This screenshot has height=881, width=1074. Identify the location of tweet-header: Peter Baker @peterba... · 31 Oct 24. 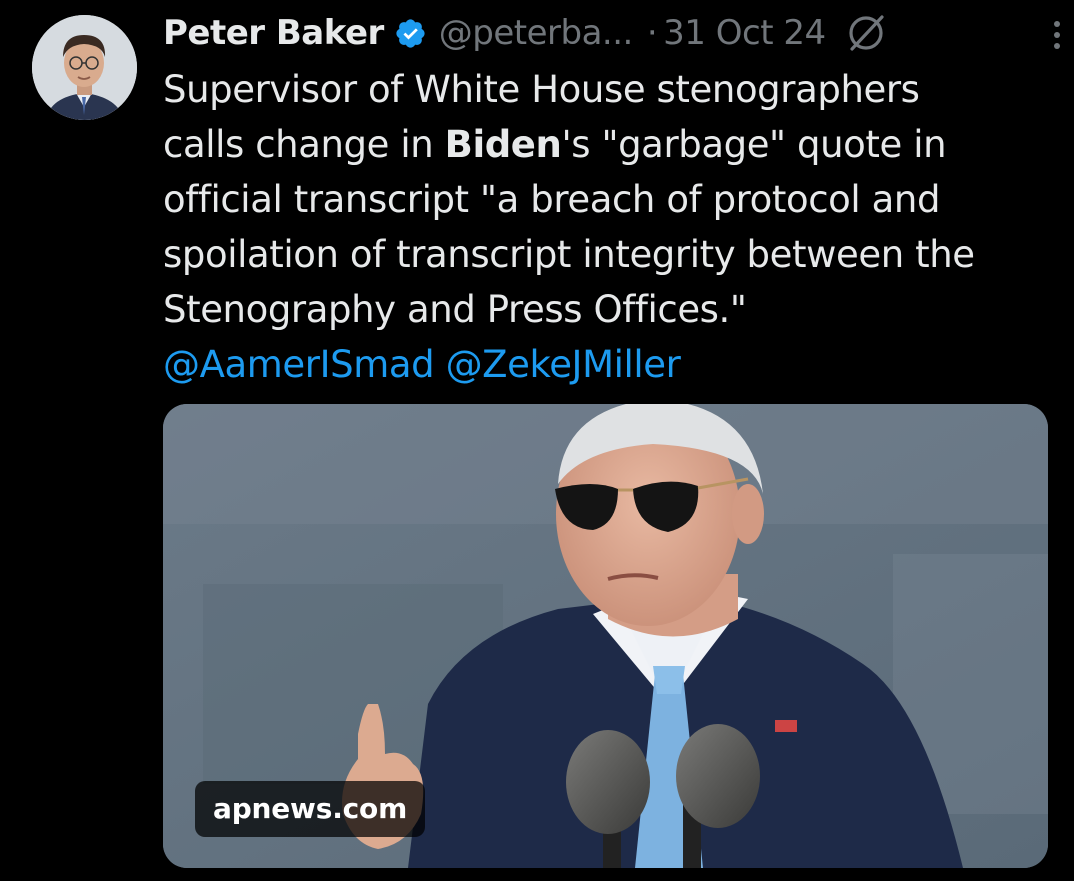
(611, 33).